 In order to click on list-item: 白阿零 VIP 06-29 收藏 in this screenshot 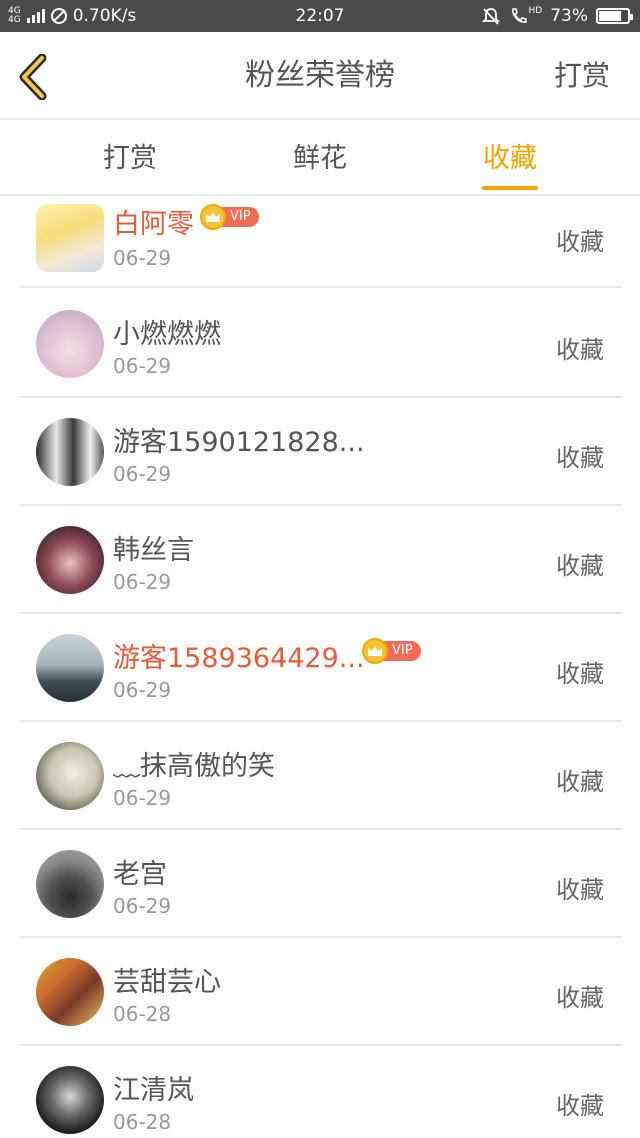, I will do `click(320, 243)`.